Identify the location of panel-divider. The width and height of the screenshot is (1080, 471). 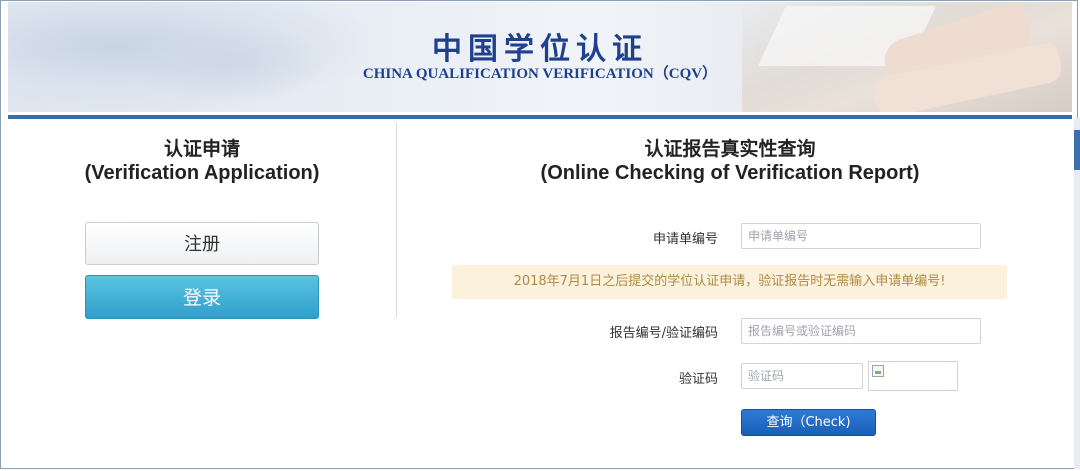
(396, 220).